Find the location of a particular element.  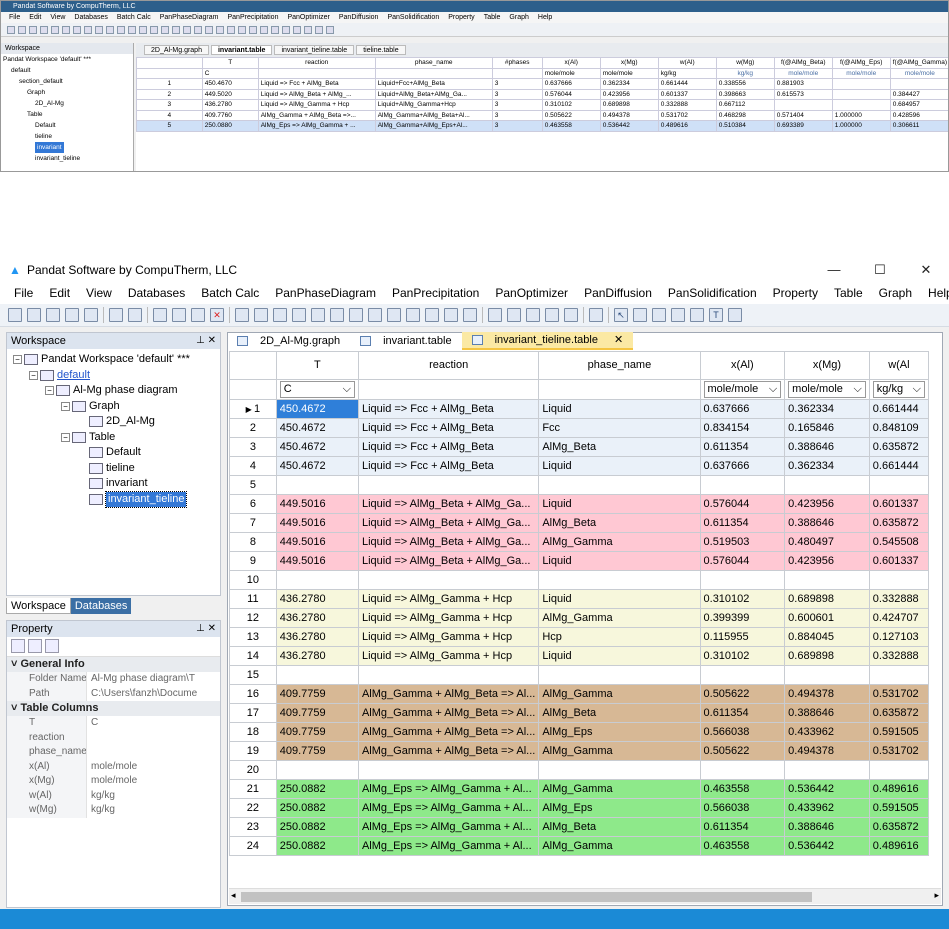

column-header: x(Mg) is located at coordinates (827, 365).